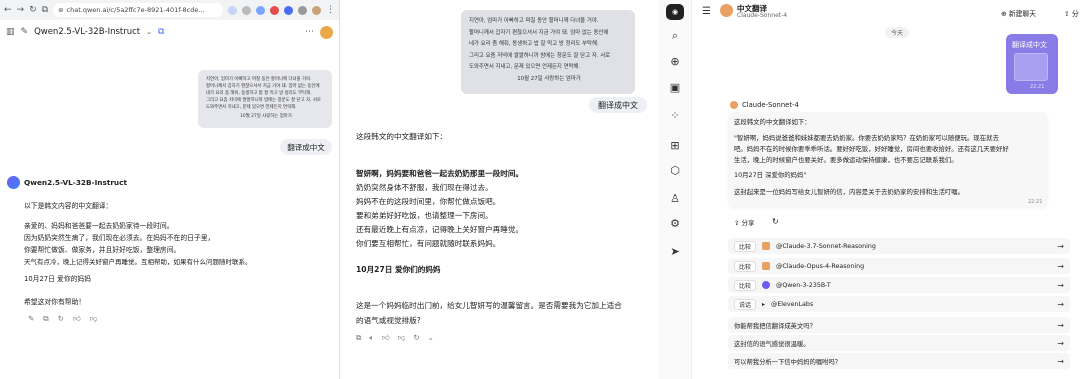 The width and height of the screenshot is (1080, 379). I want to click on image-line: 10월 27일 사랑하는 엄마가, so click(266, 116).